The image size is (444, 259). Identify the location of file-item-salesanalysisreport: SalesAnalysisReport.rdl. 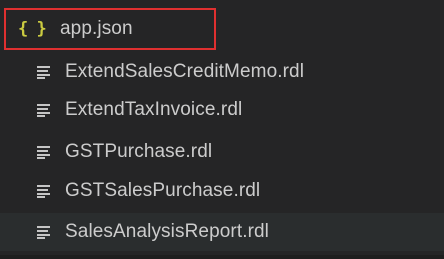
(222, 232).